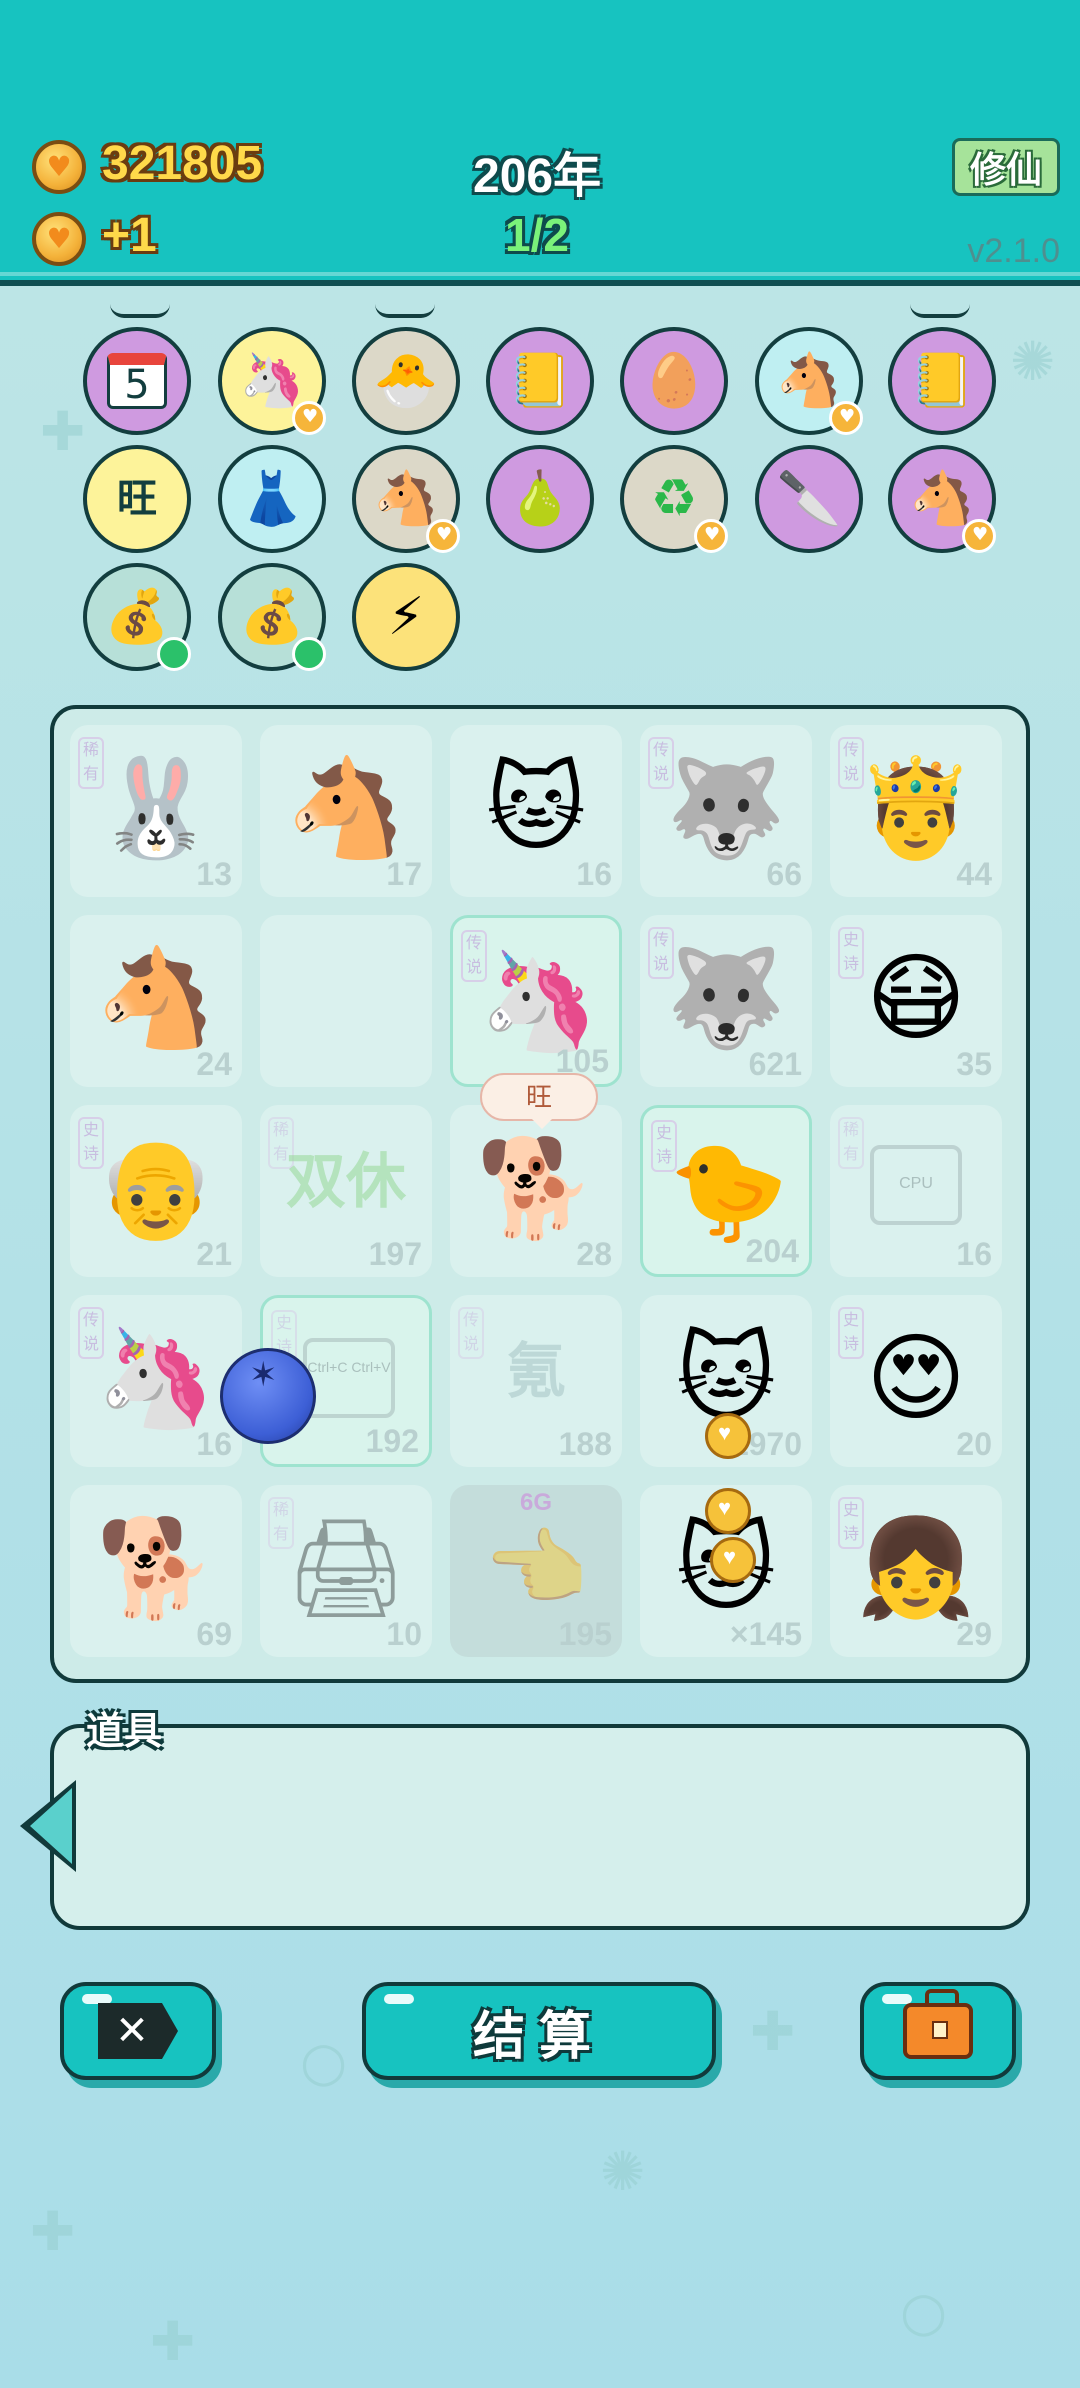  What do you see at coordinates (594, 1254) in the screenshot?
I see `value-count: 28` at bounding box center [594, 1254].